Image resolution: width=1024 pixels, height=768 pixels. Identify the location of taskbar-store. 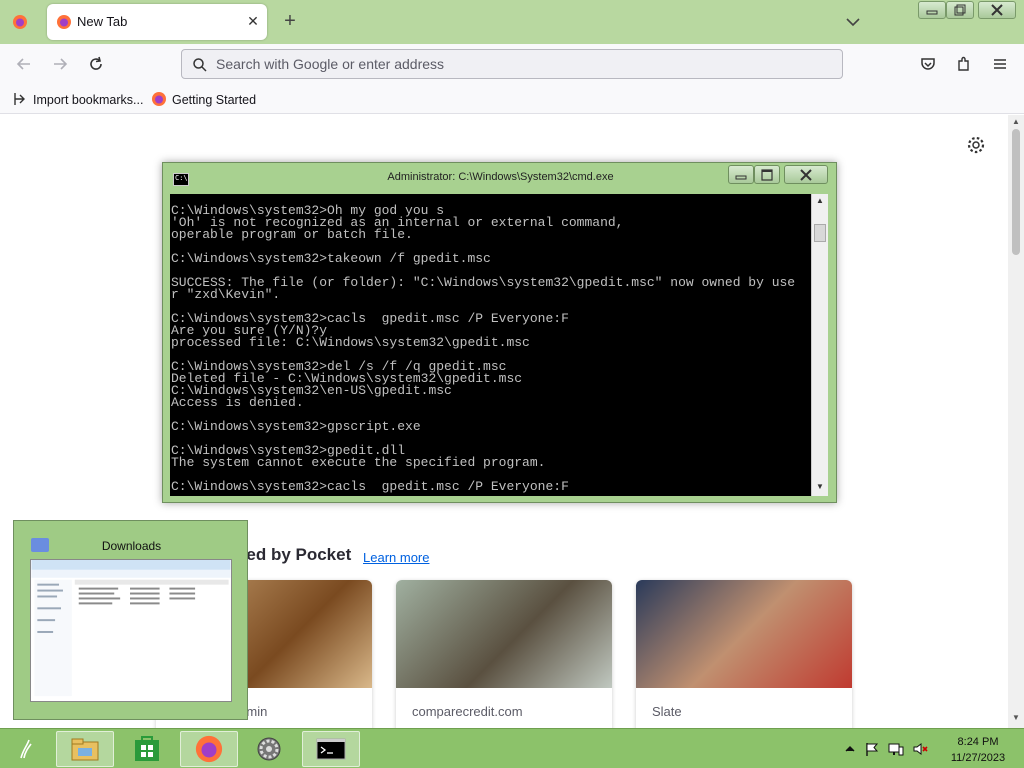
(147, 749).